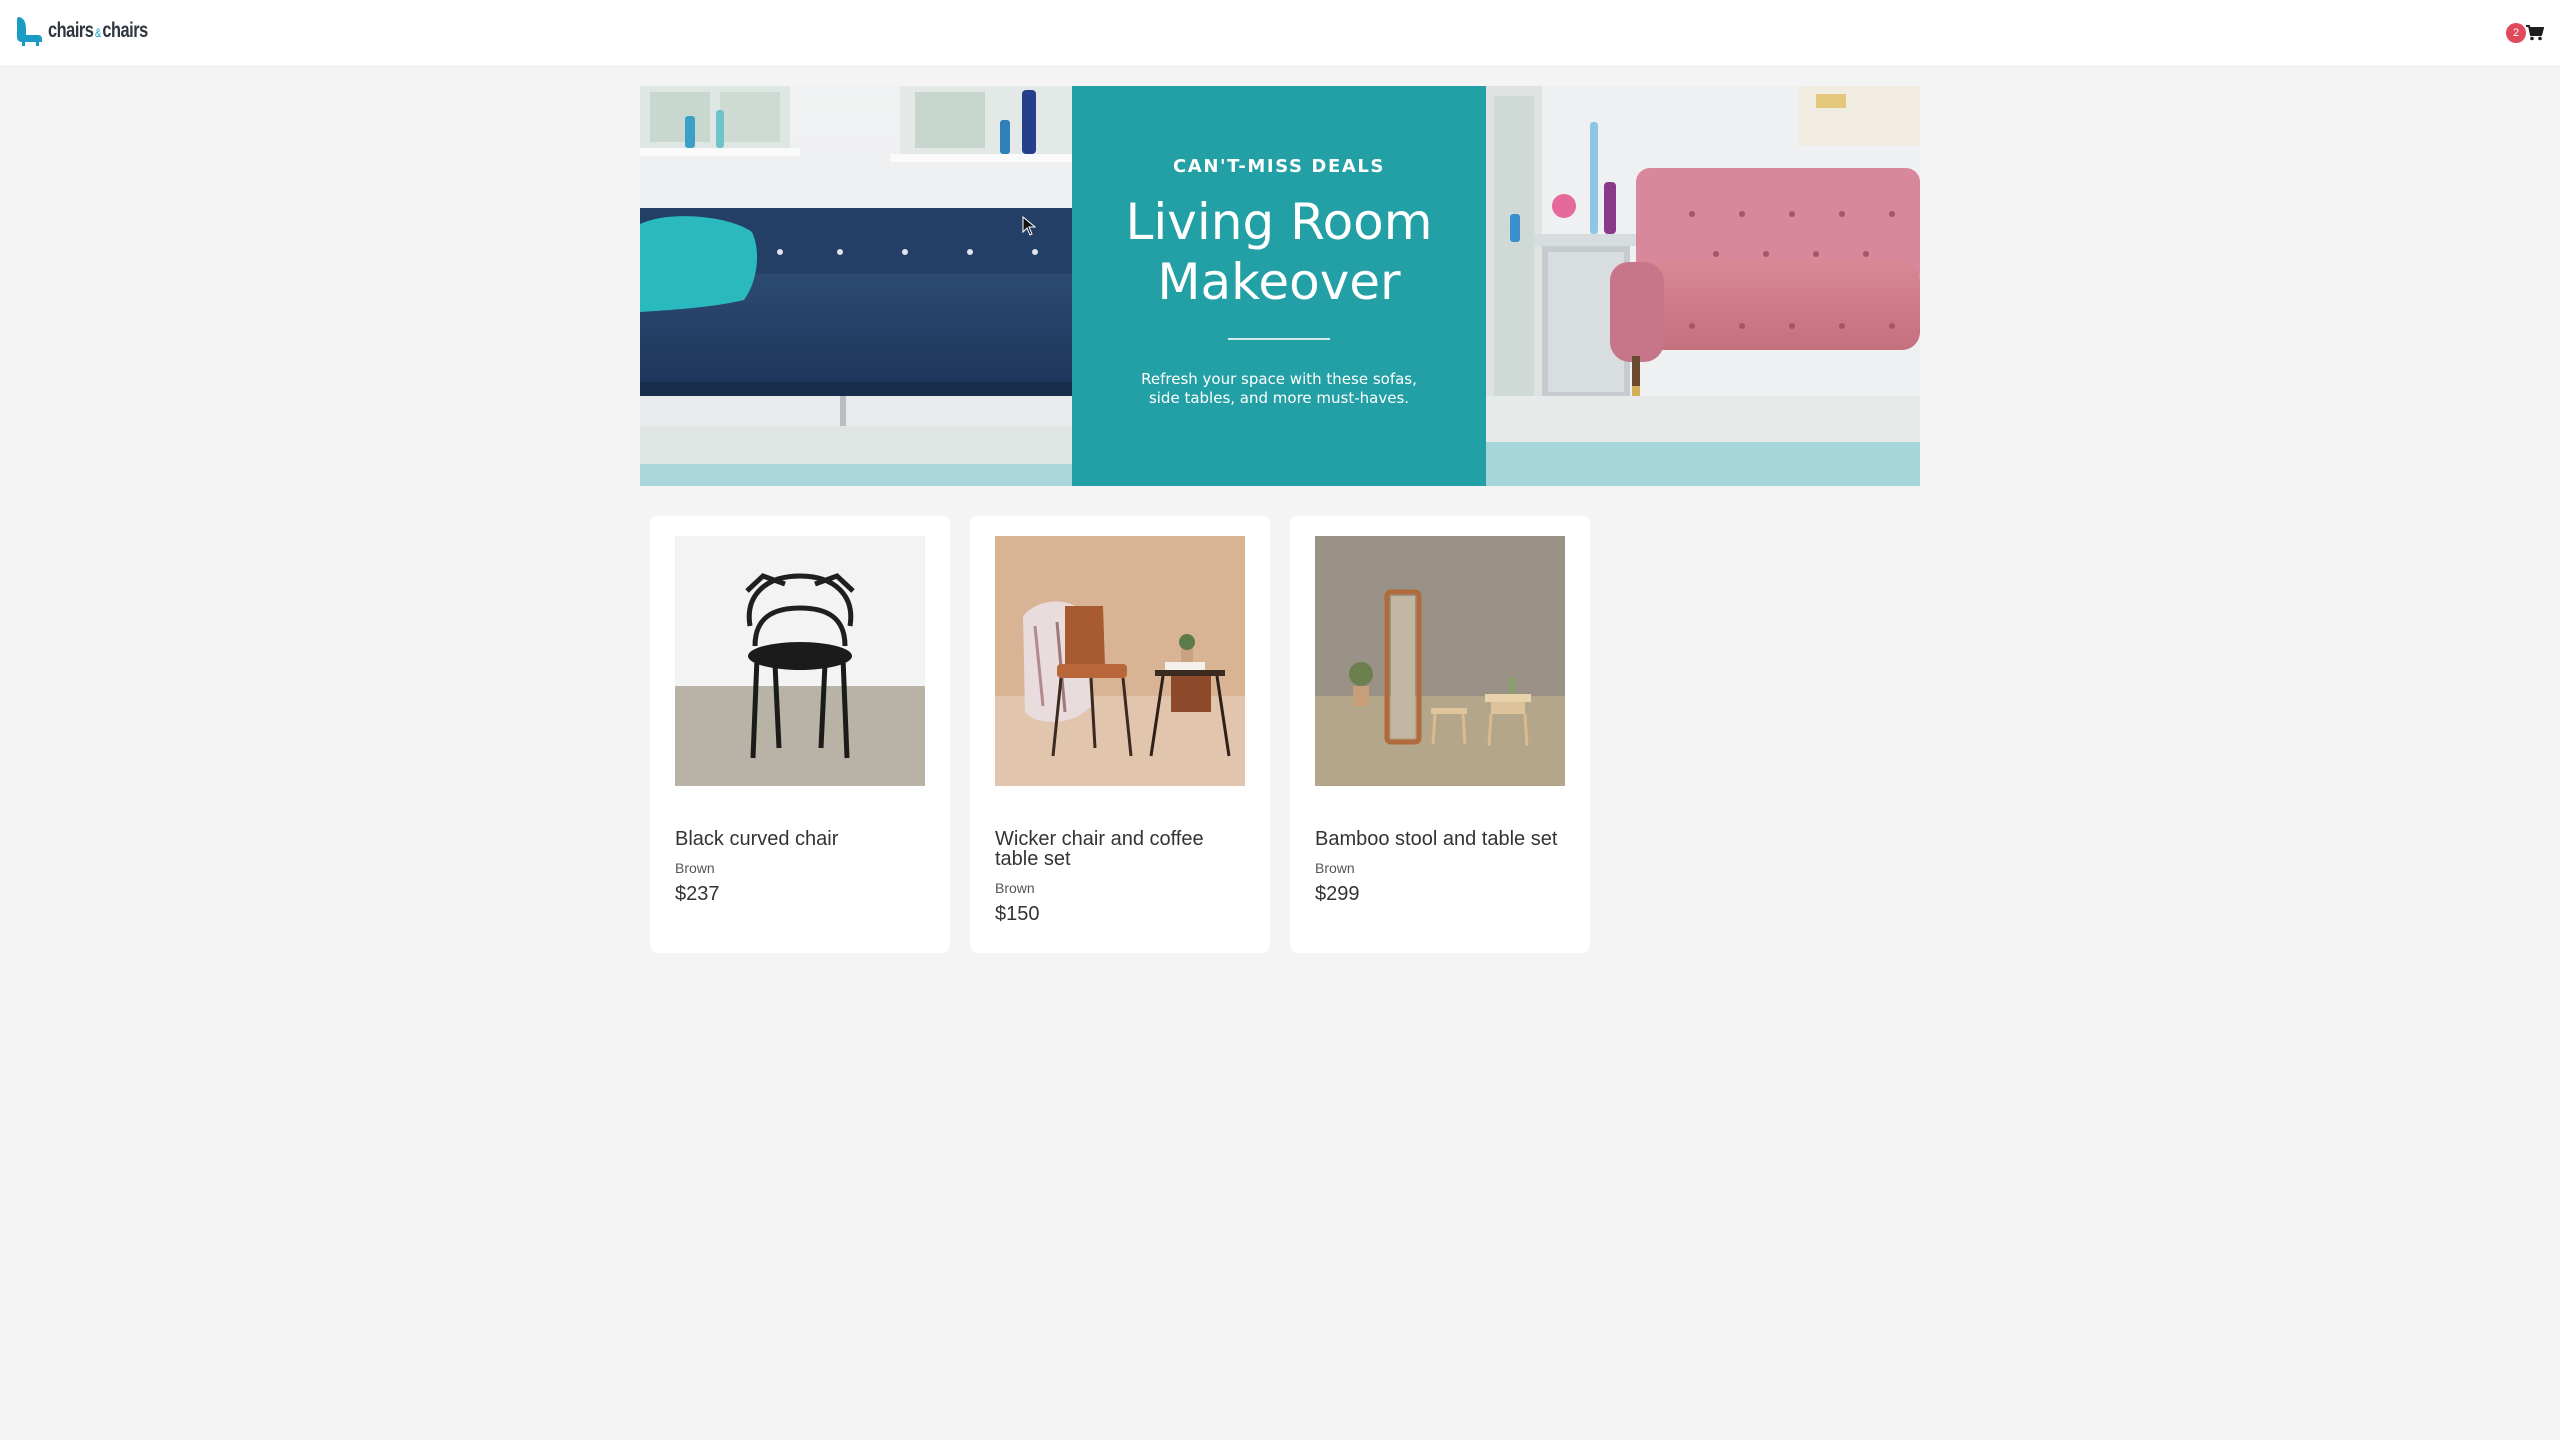 The image size is (2560, 1440). What do you see at coordinates (1279, 166) in the screenshot?
I see `banner-kicker: CAN'T-MISS DEALS` at bounding box center [1279, 166].